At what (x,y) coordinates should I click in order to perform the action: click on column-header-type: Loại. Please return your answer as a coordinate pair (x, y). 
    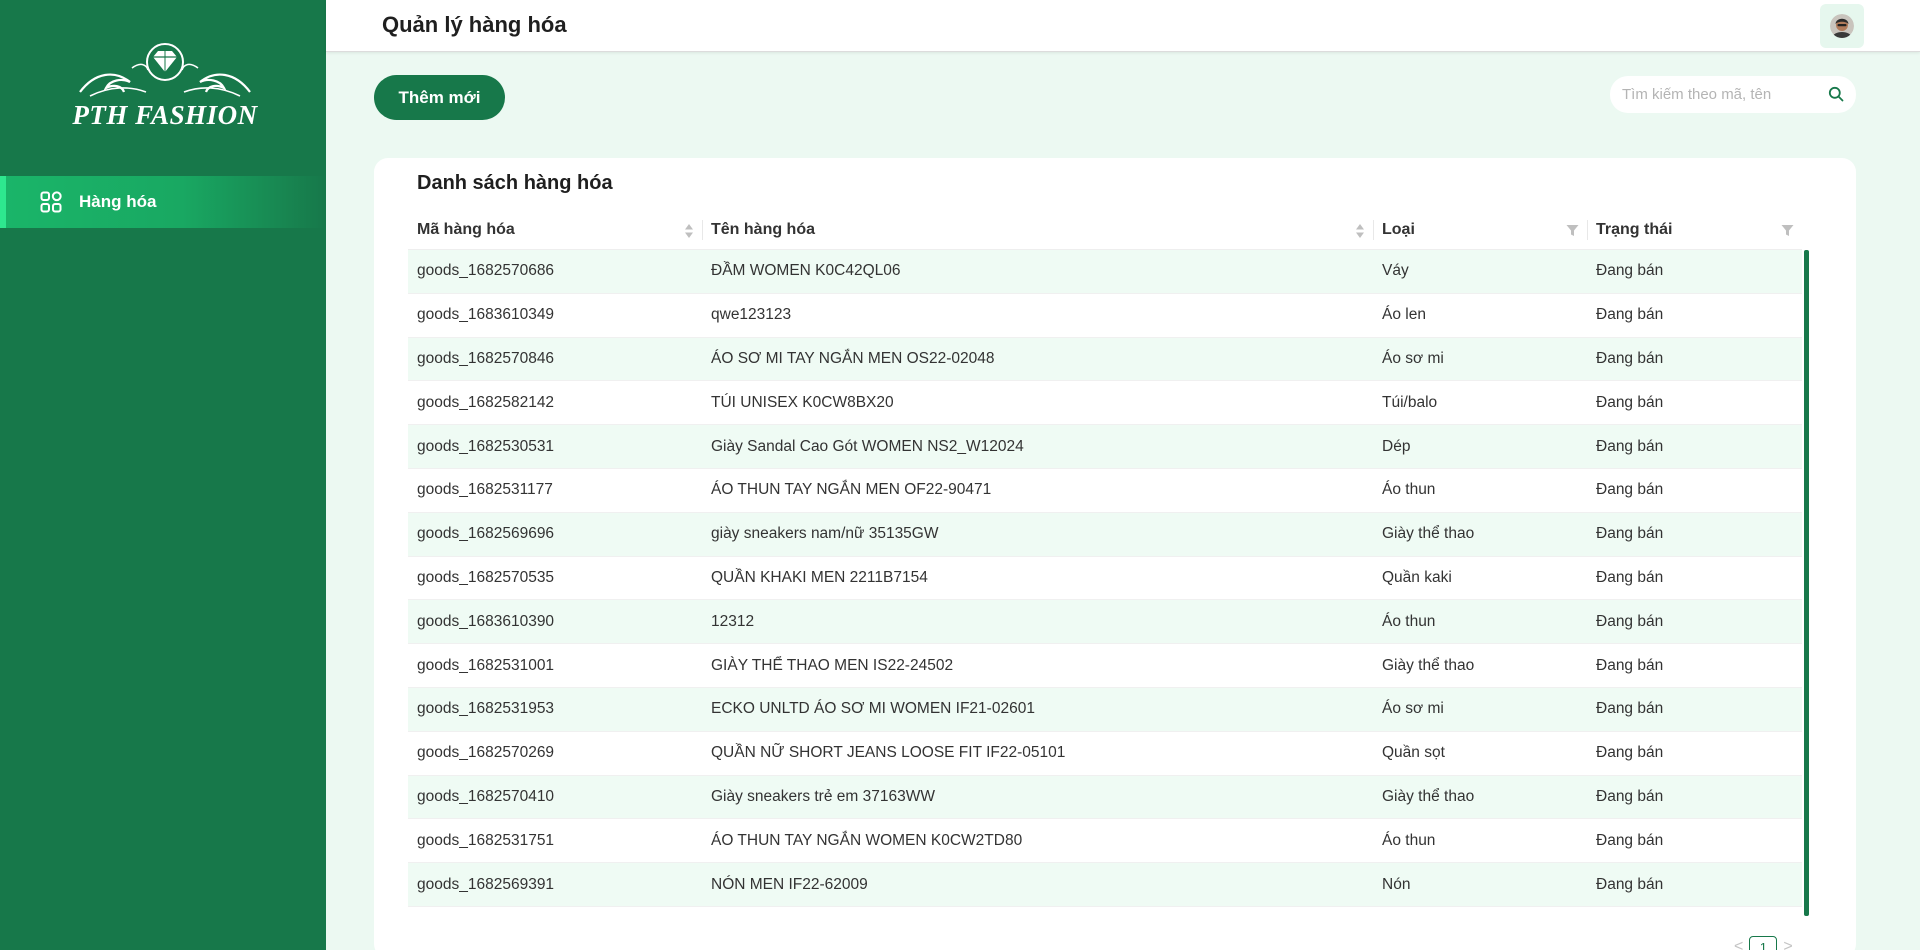
    Looking at the image, I should click on (1480, 229).